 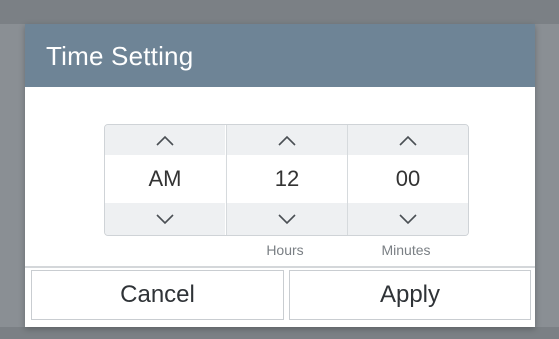 I want to click on minutes-unit-label: Minutes, so click(x=406, y=250).